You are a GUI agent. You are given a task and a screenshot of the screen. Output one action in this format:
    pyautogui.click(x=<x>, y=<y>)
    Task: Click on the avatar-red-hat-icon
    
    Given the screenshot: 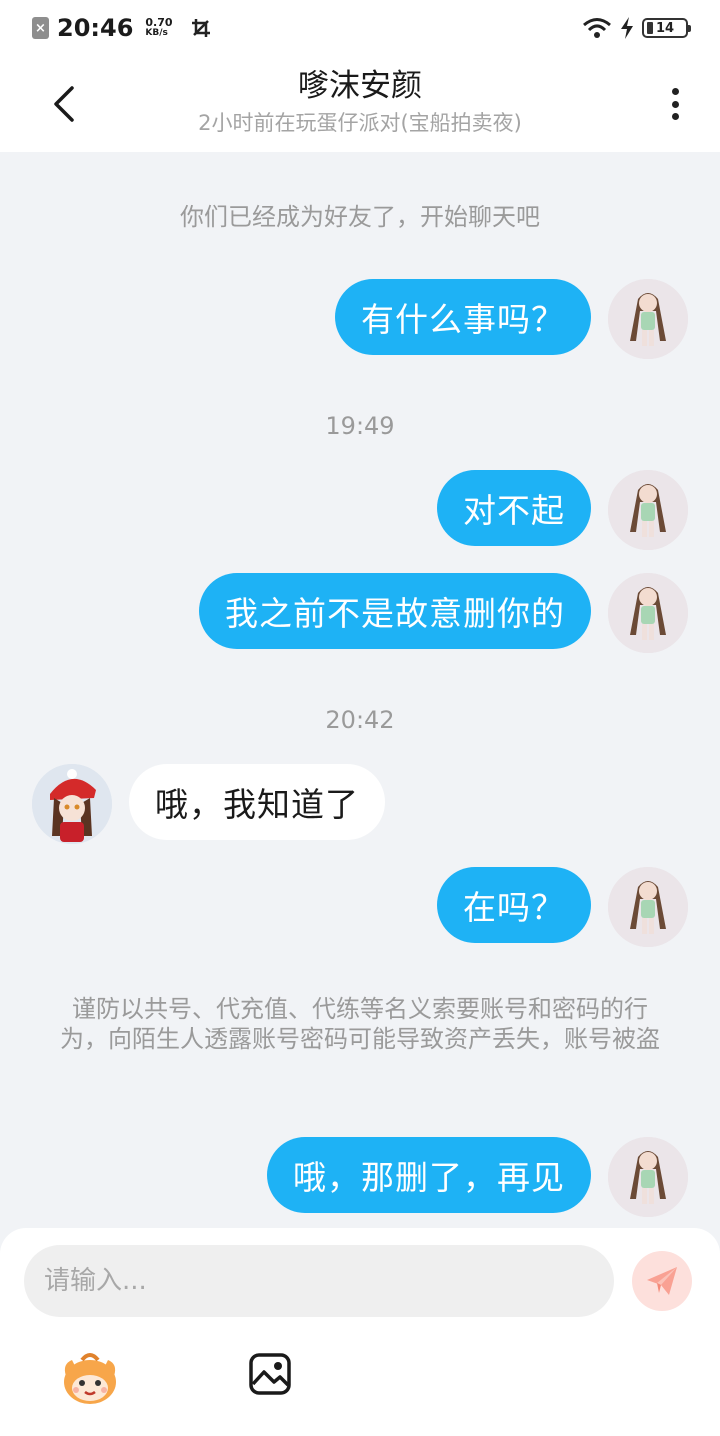 What is the action you would take?
    pyautogui.click(x=72, y=804)
    